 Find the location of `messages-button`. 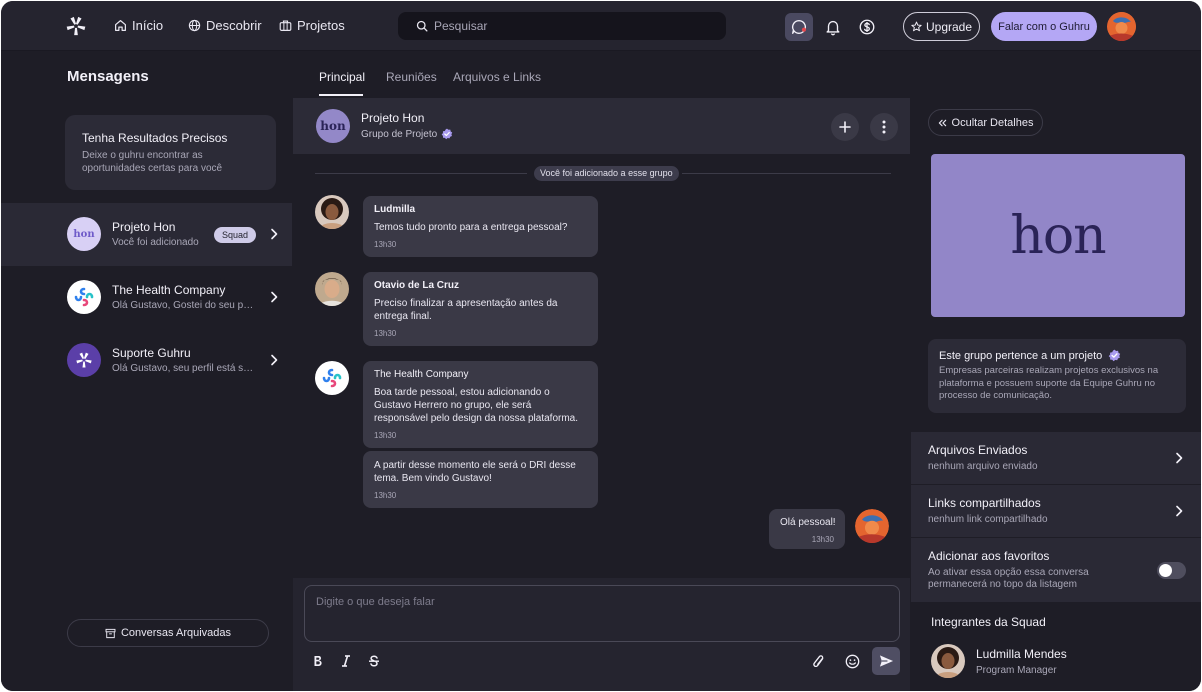

messages-button is located at coordinates (799, 27).